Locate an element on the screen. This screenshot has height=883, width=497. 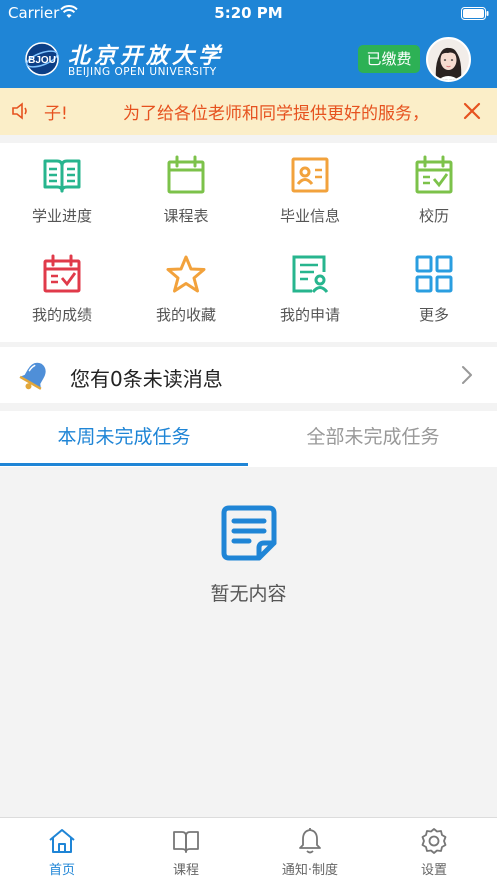
grid-item-my-grades: 我的成绩 is located at coordinates (62, 291).